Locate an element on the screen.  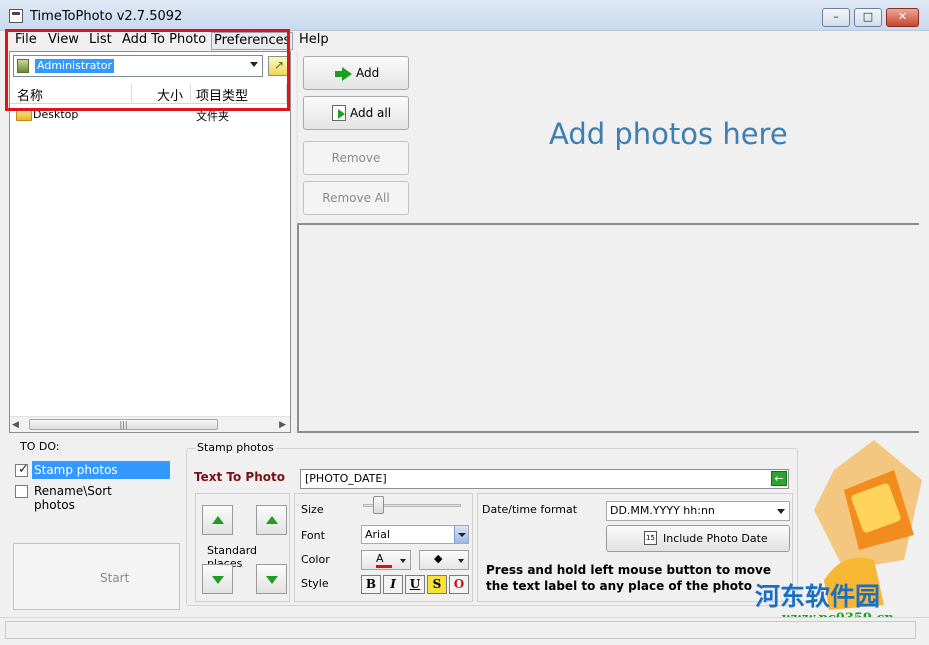
apply-text-button: ← is located at coordinates (779, 478).